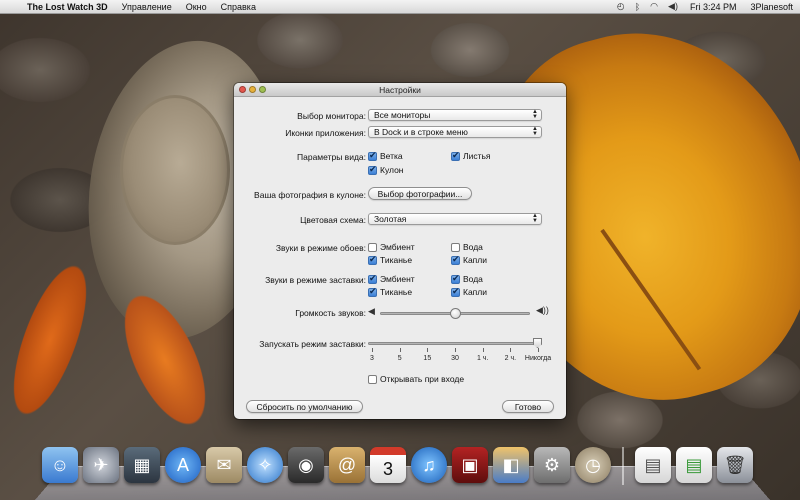  Describe the element at coordinates (421, 132) in the screenshot. I see `app-icons-value: В Dock и в строке меню` at that location.